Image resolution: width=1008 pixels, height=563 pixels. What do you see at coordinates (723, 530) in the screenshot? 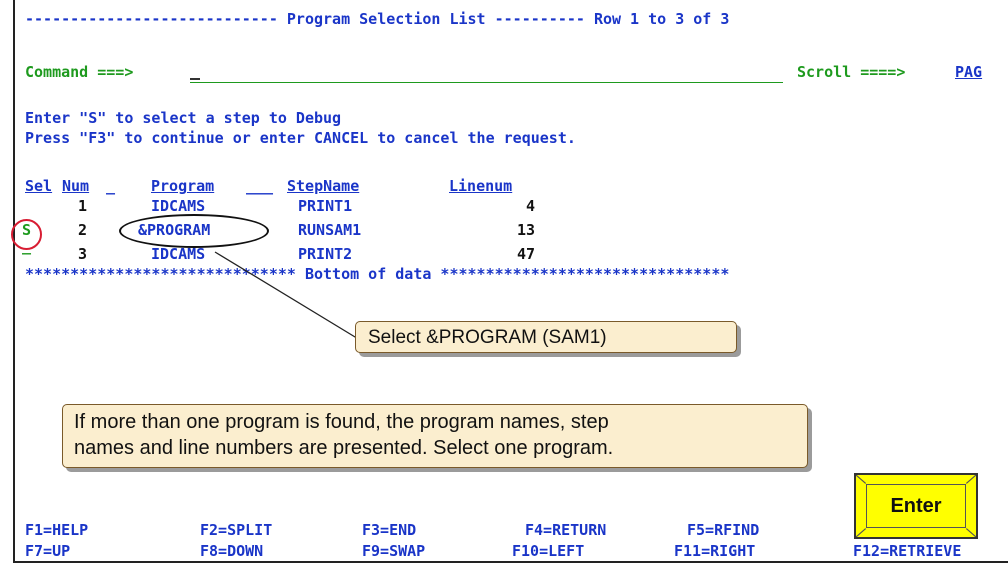
I see `fkey-f5: F5=RFIND` at bounding box center [723, 530].